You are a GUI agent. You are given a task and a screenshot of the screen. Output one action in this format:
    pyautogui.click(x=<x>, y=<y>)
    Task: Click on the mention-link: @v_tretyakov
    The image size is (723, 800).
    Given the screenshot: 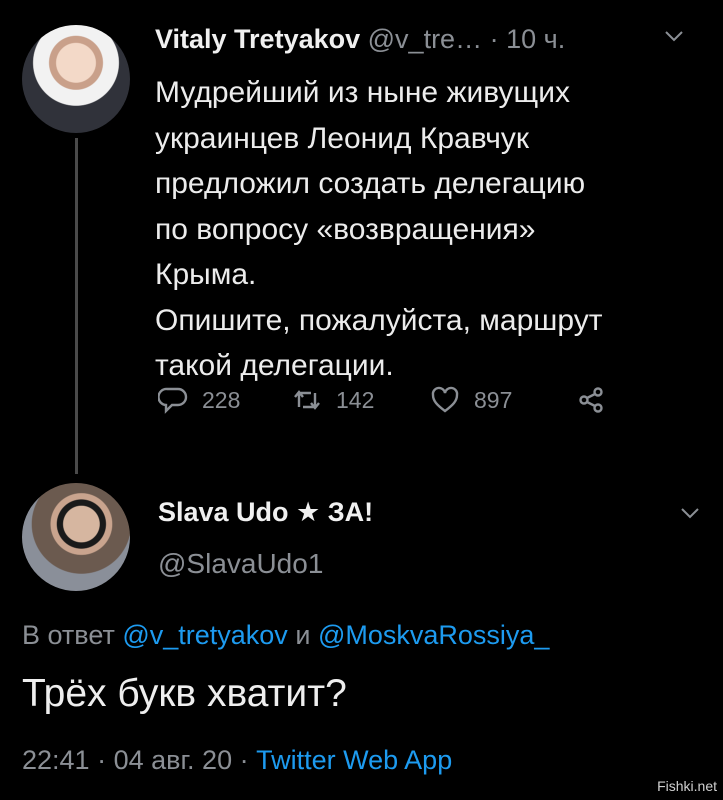 What is the action you would take?
    pyautogui.click(x=204, y=635)
    